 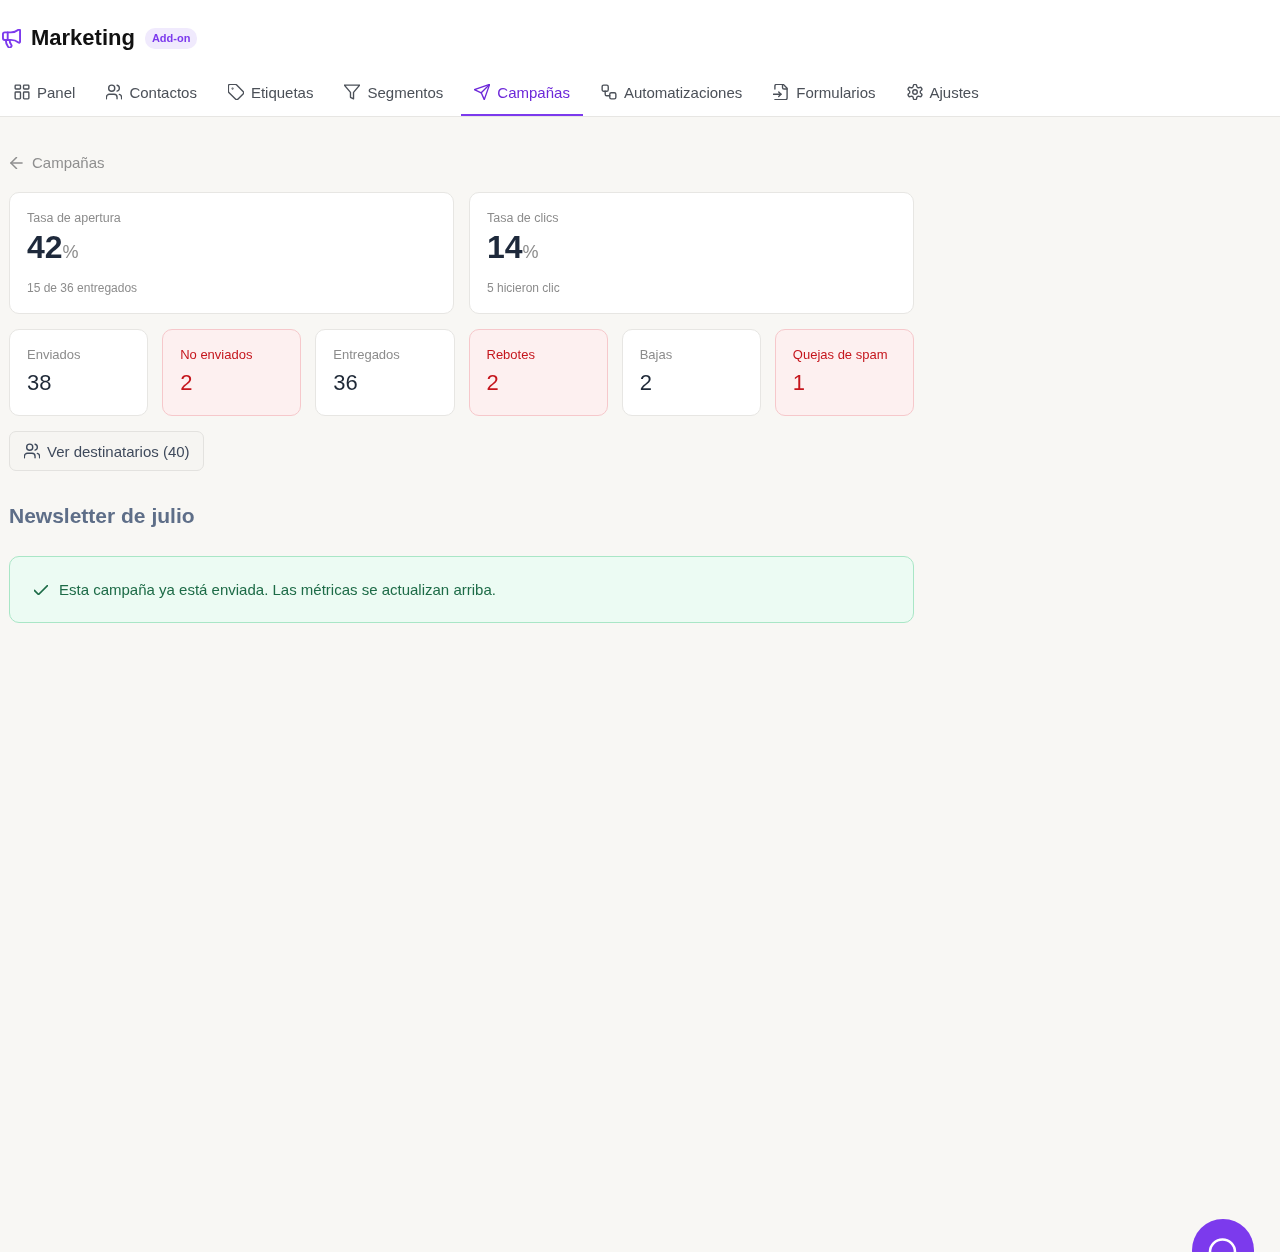 What do you see at coordinates (83, 288) in the screenshot?
I see `metric-detail: 15 de 36 entregados` at bounding box center [83, 288].